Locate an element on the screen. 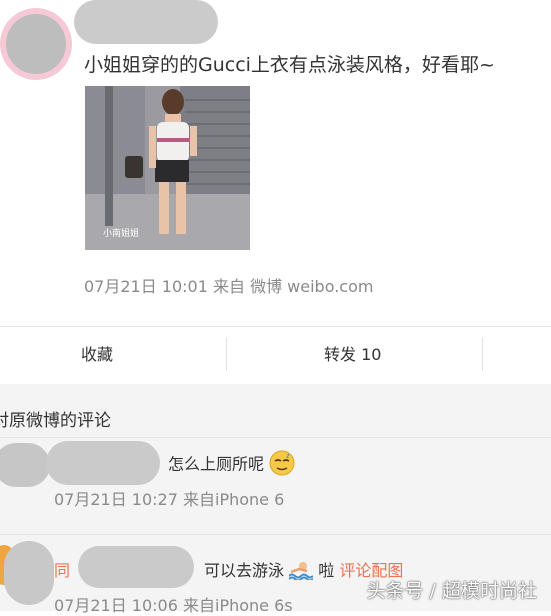  photo-watermark: 小南姐姐 is located at coordinates (121, 234).